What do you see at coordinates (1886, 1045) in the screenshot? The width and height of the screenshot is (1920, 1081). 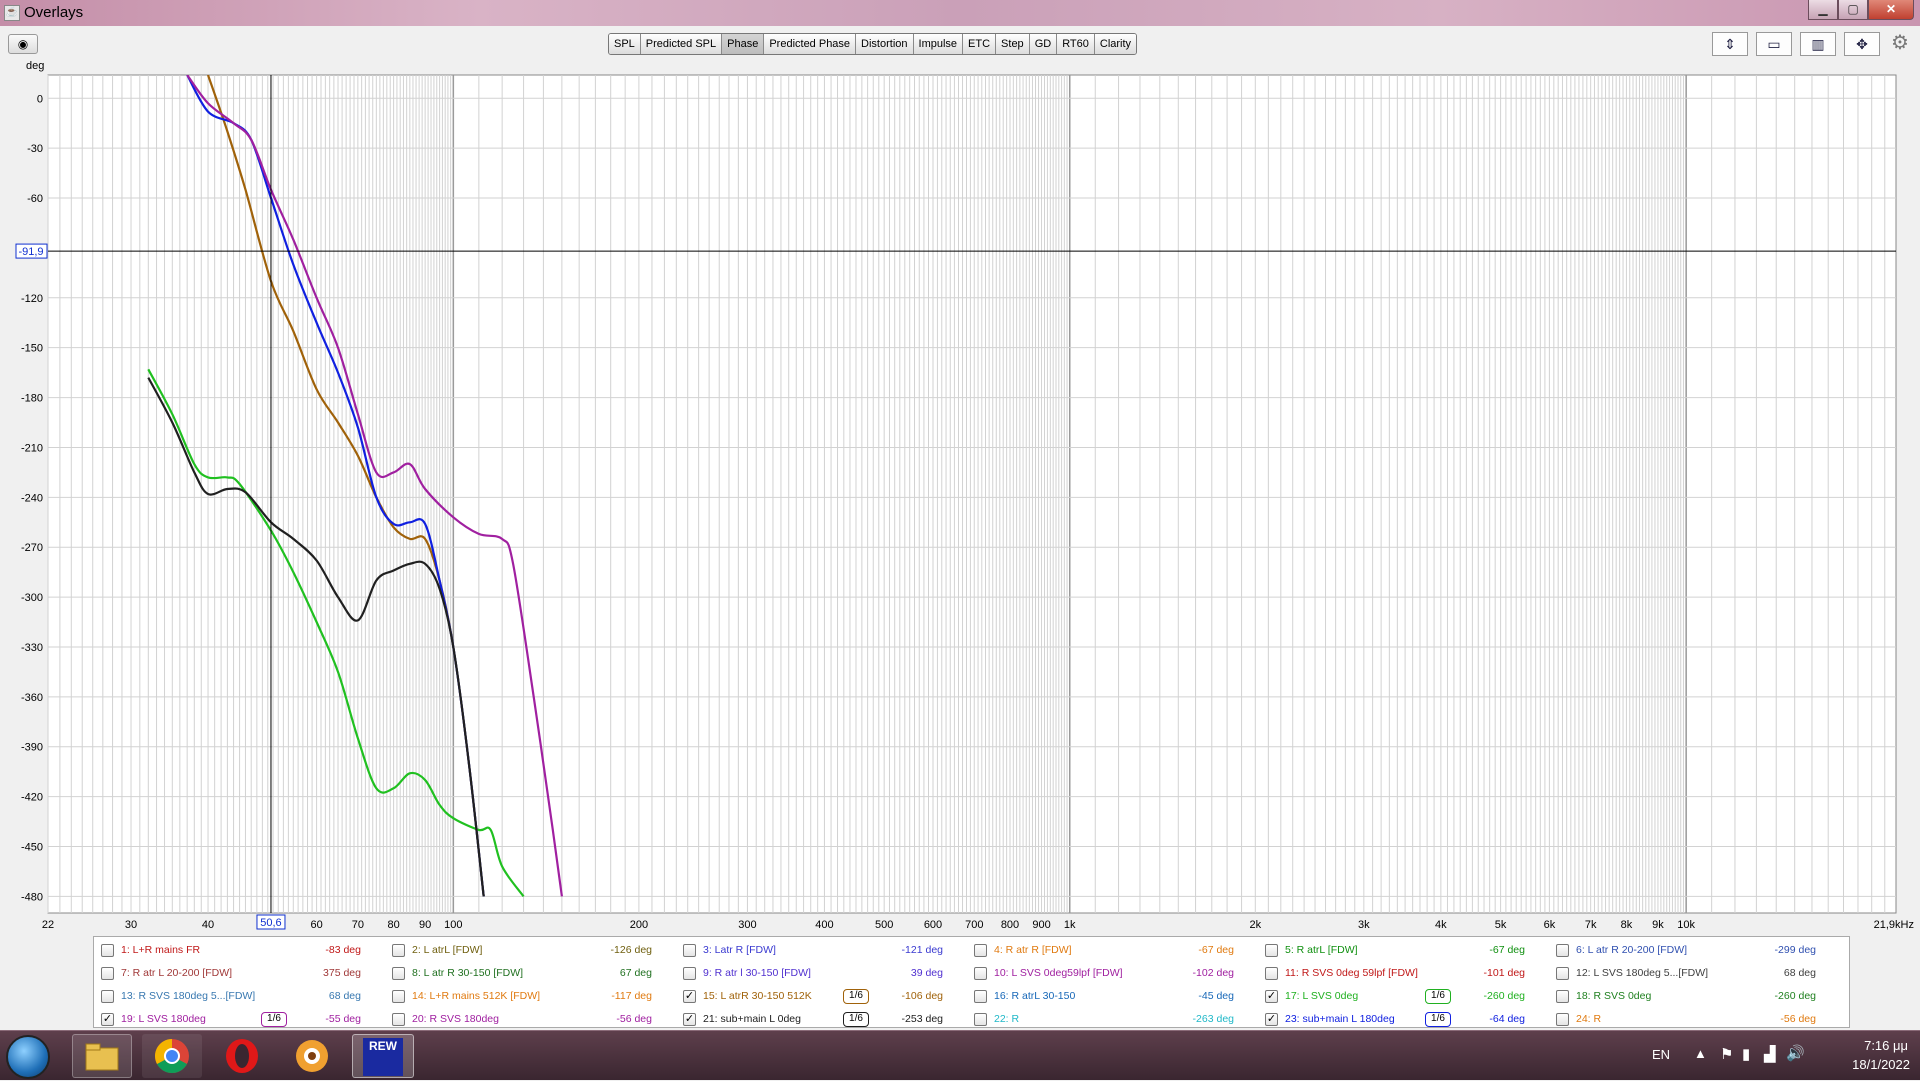 I see `clock-time: 7:16 μμ` at bounding box center [1886, 1045].